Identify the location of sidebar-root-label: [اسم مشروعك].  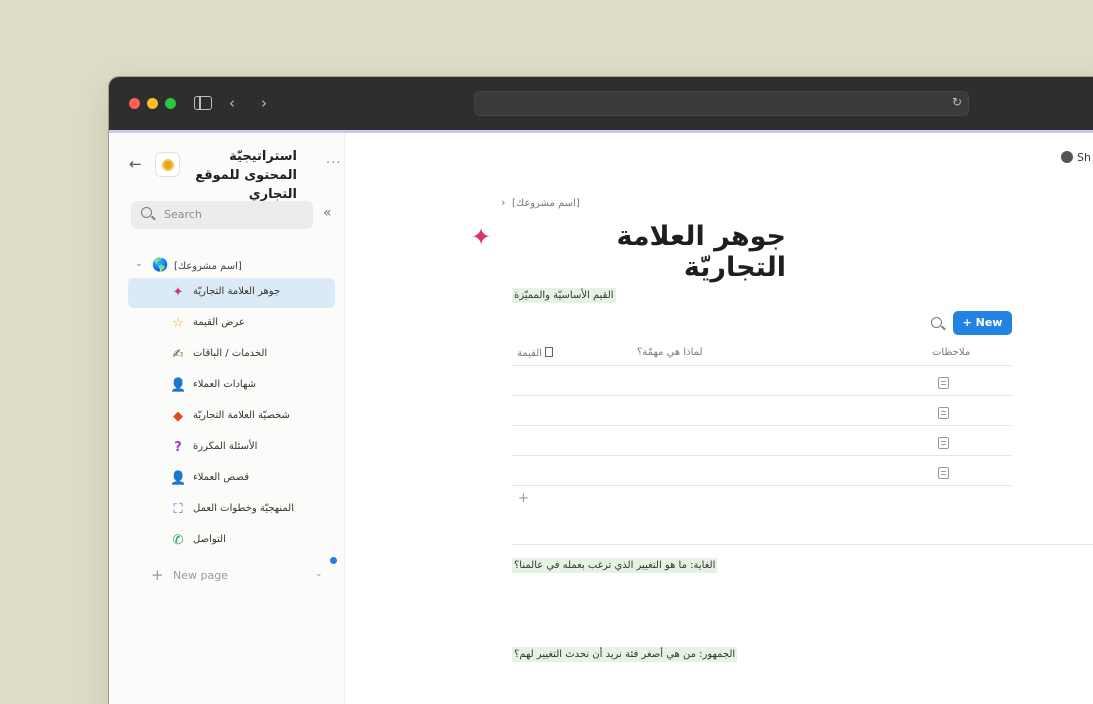
(208, 266).